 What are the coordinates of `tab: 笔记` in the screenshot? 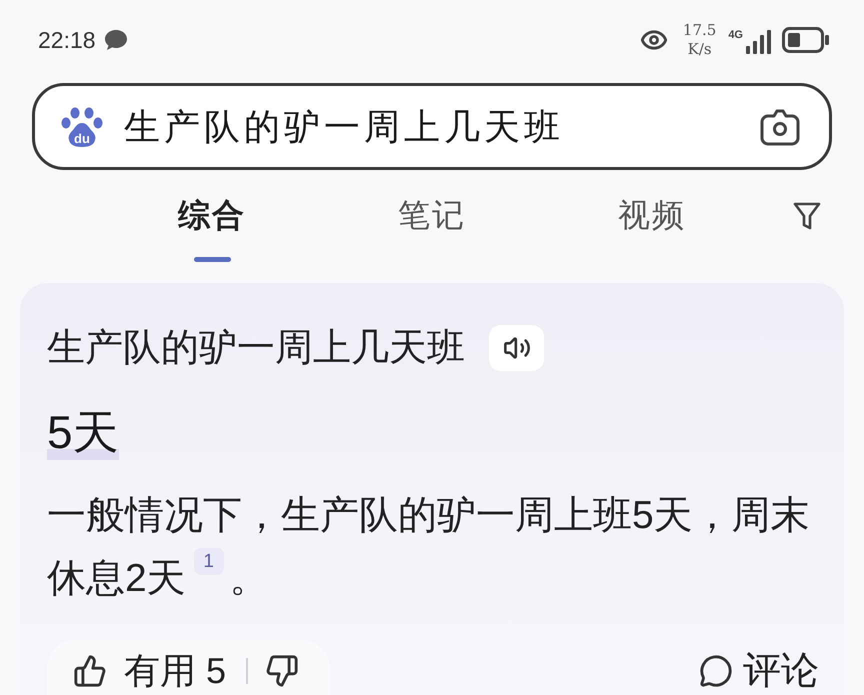 It's located at (432, 215).